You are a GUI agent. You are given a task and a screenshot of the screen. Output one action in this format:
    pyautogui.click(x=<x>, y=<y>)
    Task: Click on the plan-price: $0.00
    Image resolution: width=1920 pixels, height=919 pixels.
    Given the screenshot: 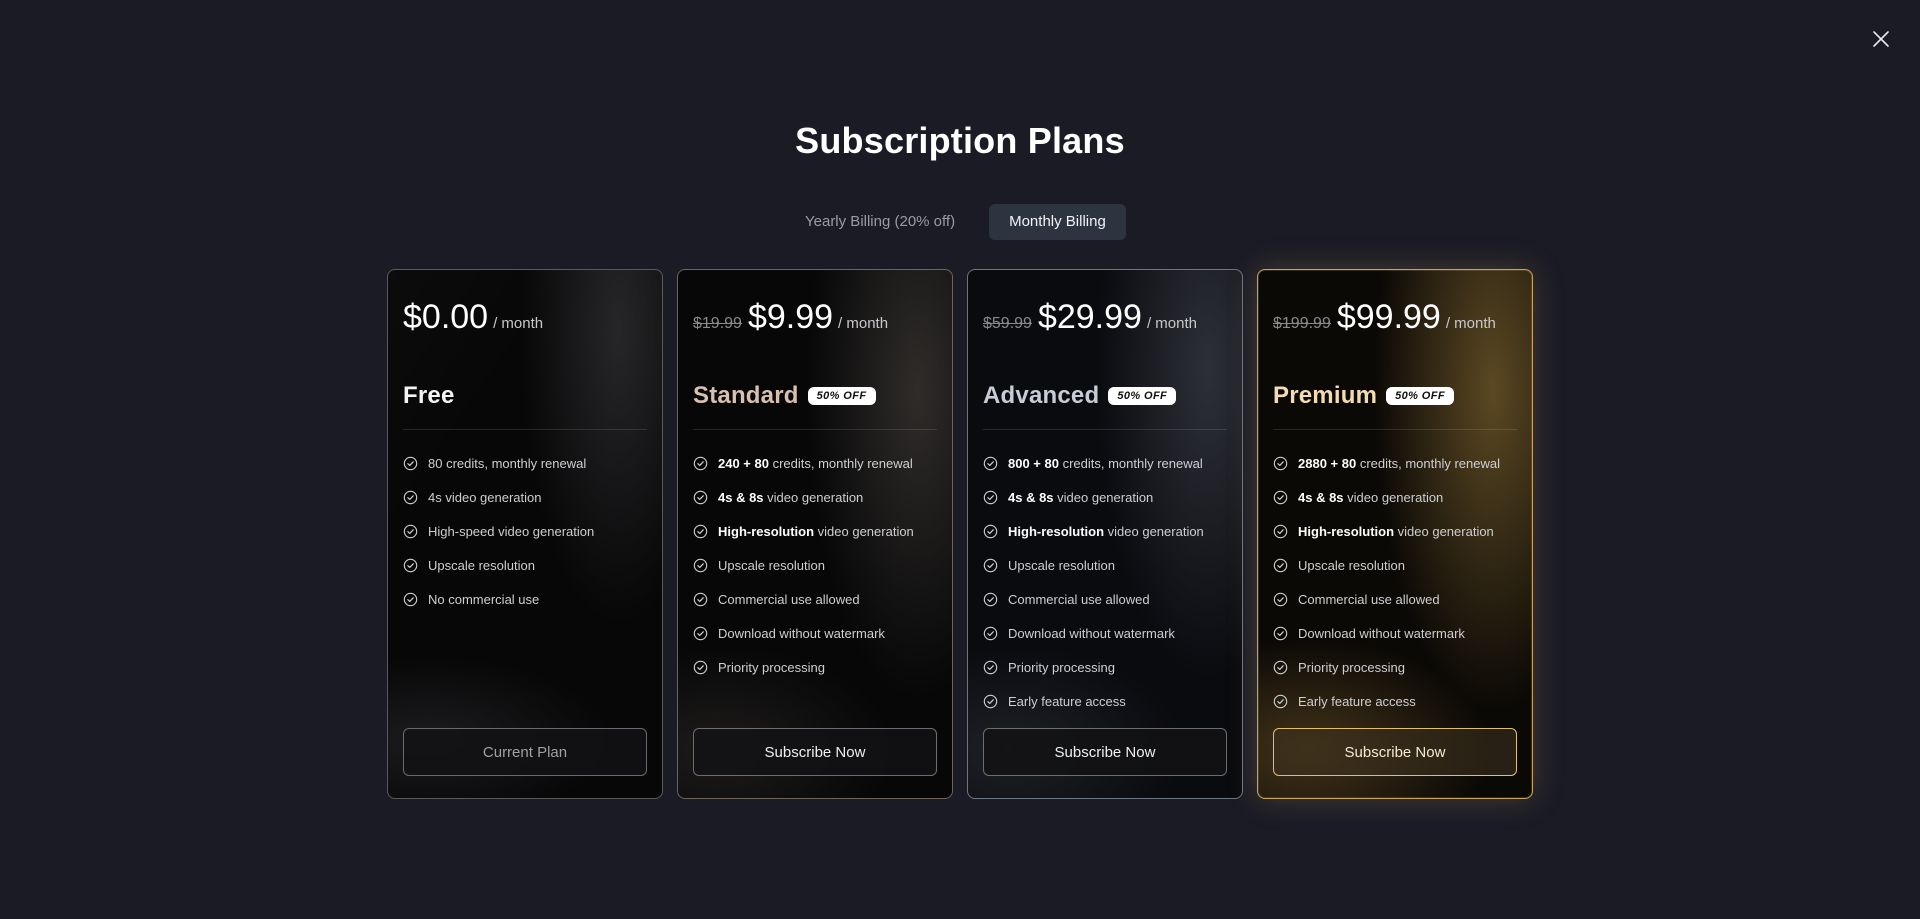 What is the action you would take?
    pyautogui.click(x=446, y=317)
    